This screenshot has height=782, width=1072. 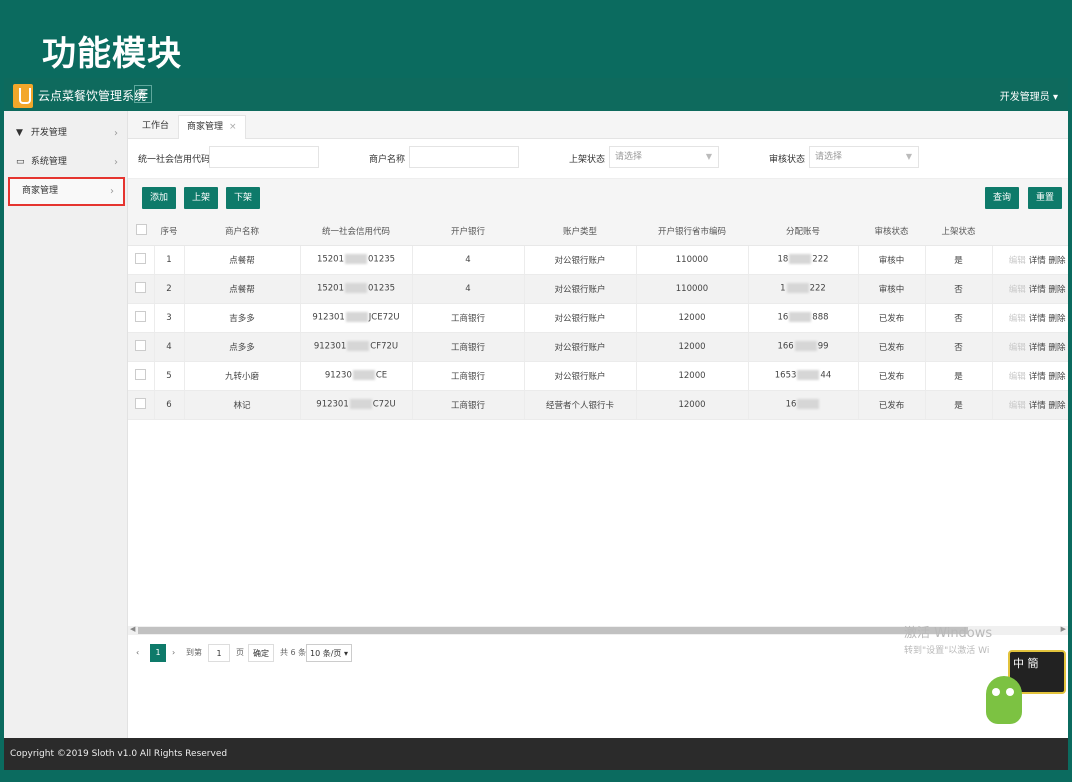 I want to click on sidebar-item-dev: ▼ 开发管理 ›, so click(x=65, y=133).